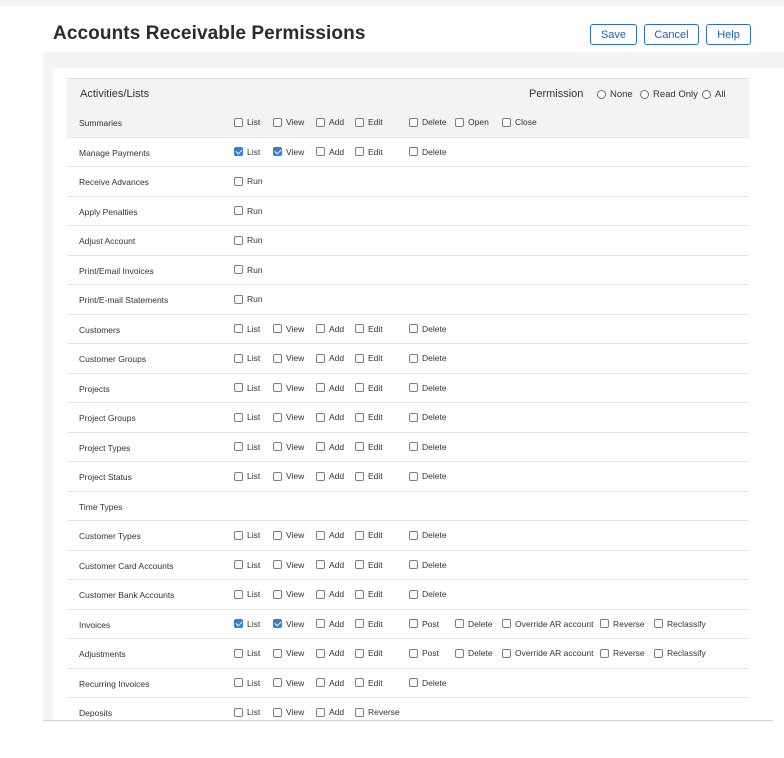 This screenshot has height=758, width=784. Describe the element at coordinates (728, 34) in the screenshot. I see `help-button: Help` at that location.